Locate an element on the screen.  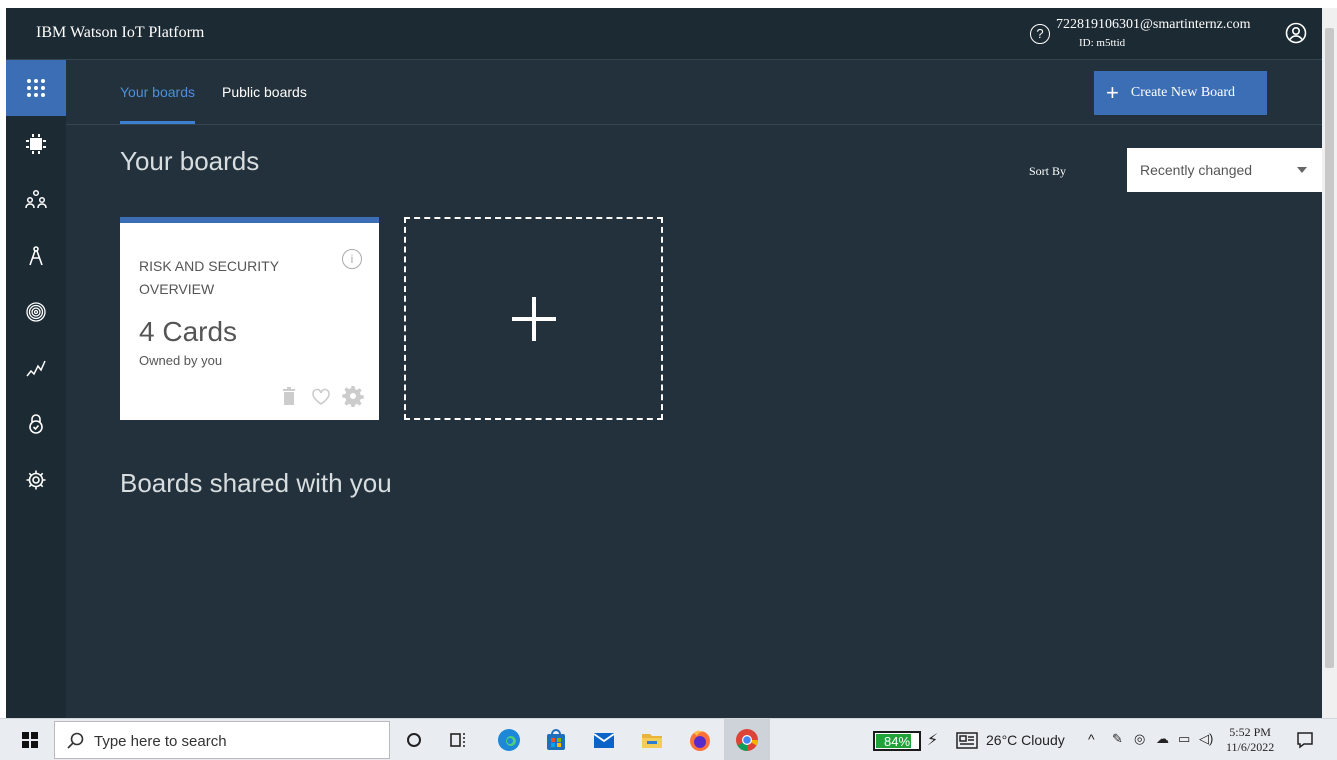
board-card-count: 4 Cards is located at coordinates (188, 331).